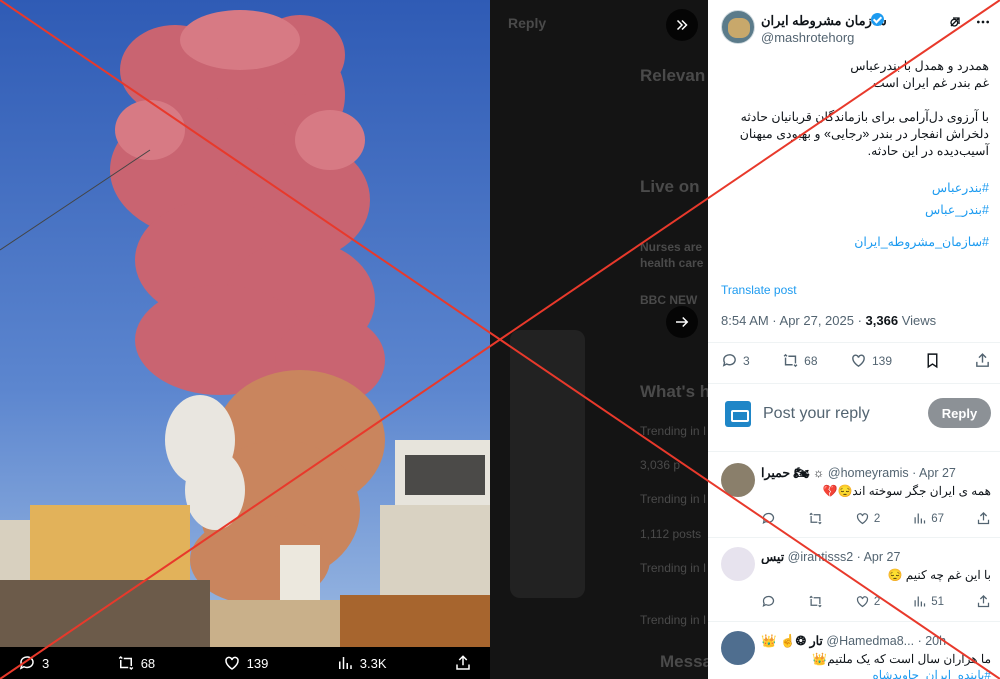 The width and height of the screenshot is (1000, 679). Describe the element at coordinates (759, 290) in the screenshot. I see `translate-post-link: Translate post` at that location.